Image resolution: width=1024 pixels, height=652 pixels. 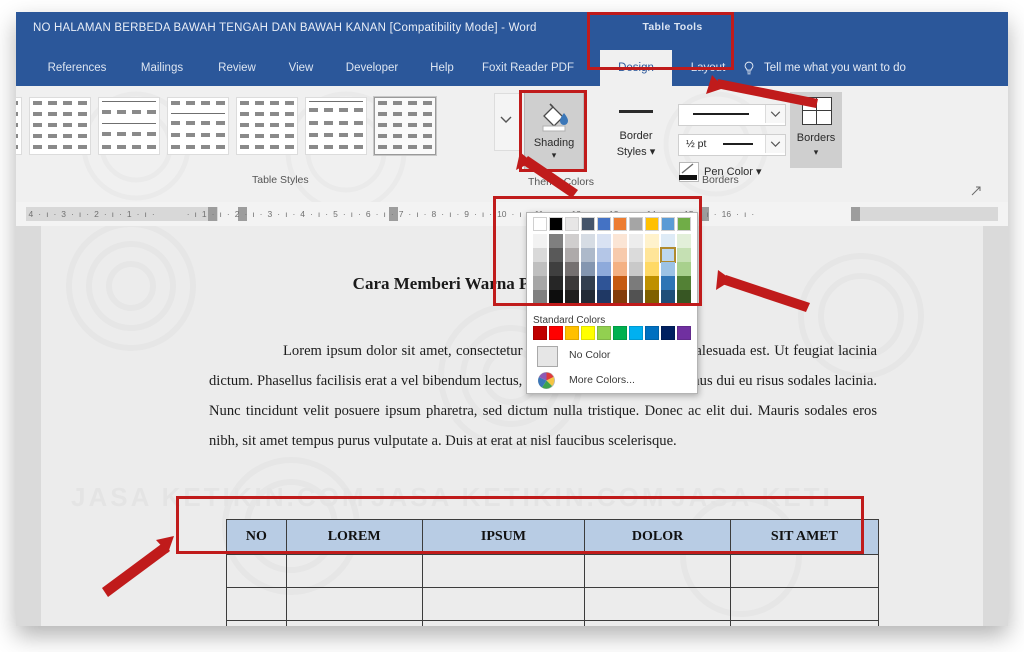 I want to click on shading-button: Shading ▾, so click(x=554, y=131).